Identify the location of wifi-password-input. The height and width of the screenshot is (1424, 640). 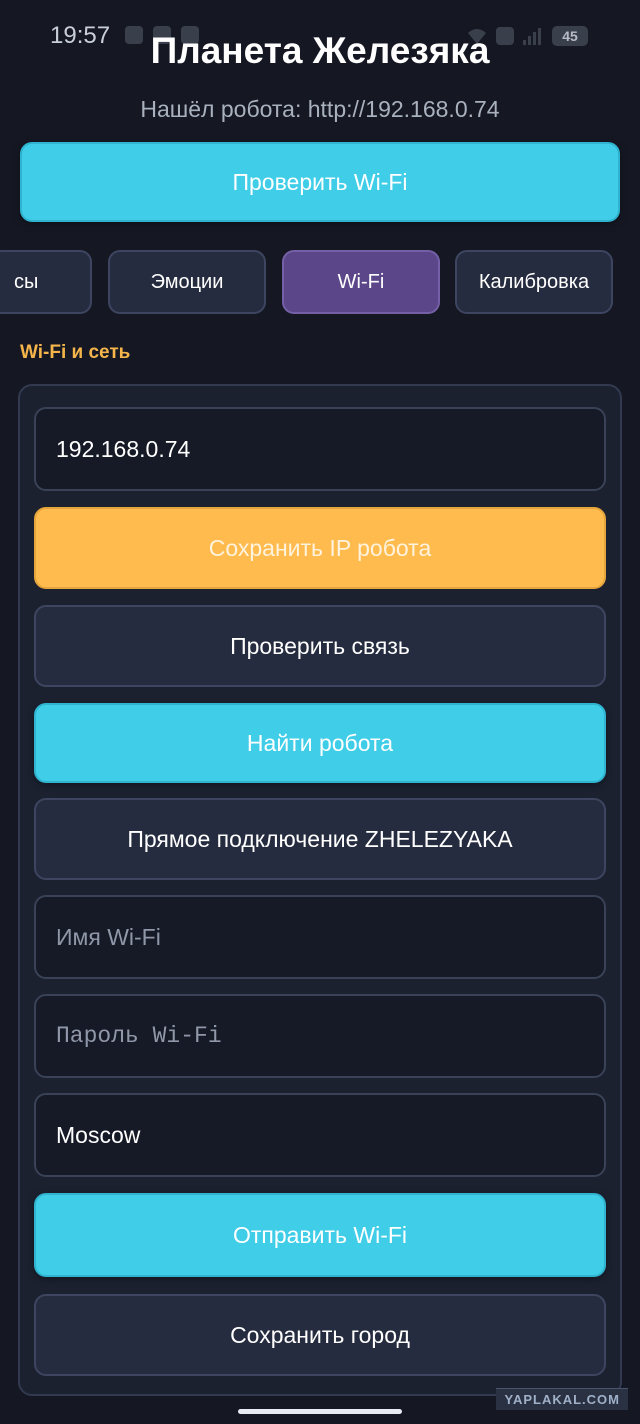
(320, 1036).